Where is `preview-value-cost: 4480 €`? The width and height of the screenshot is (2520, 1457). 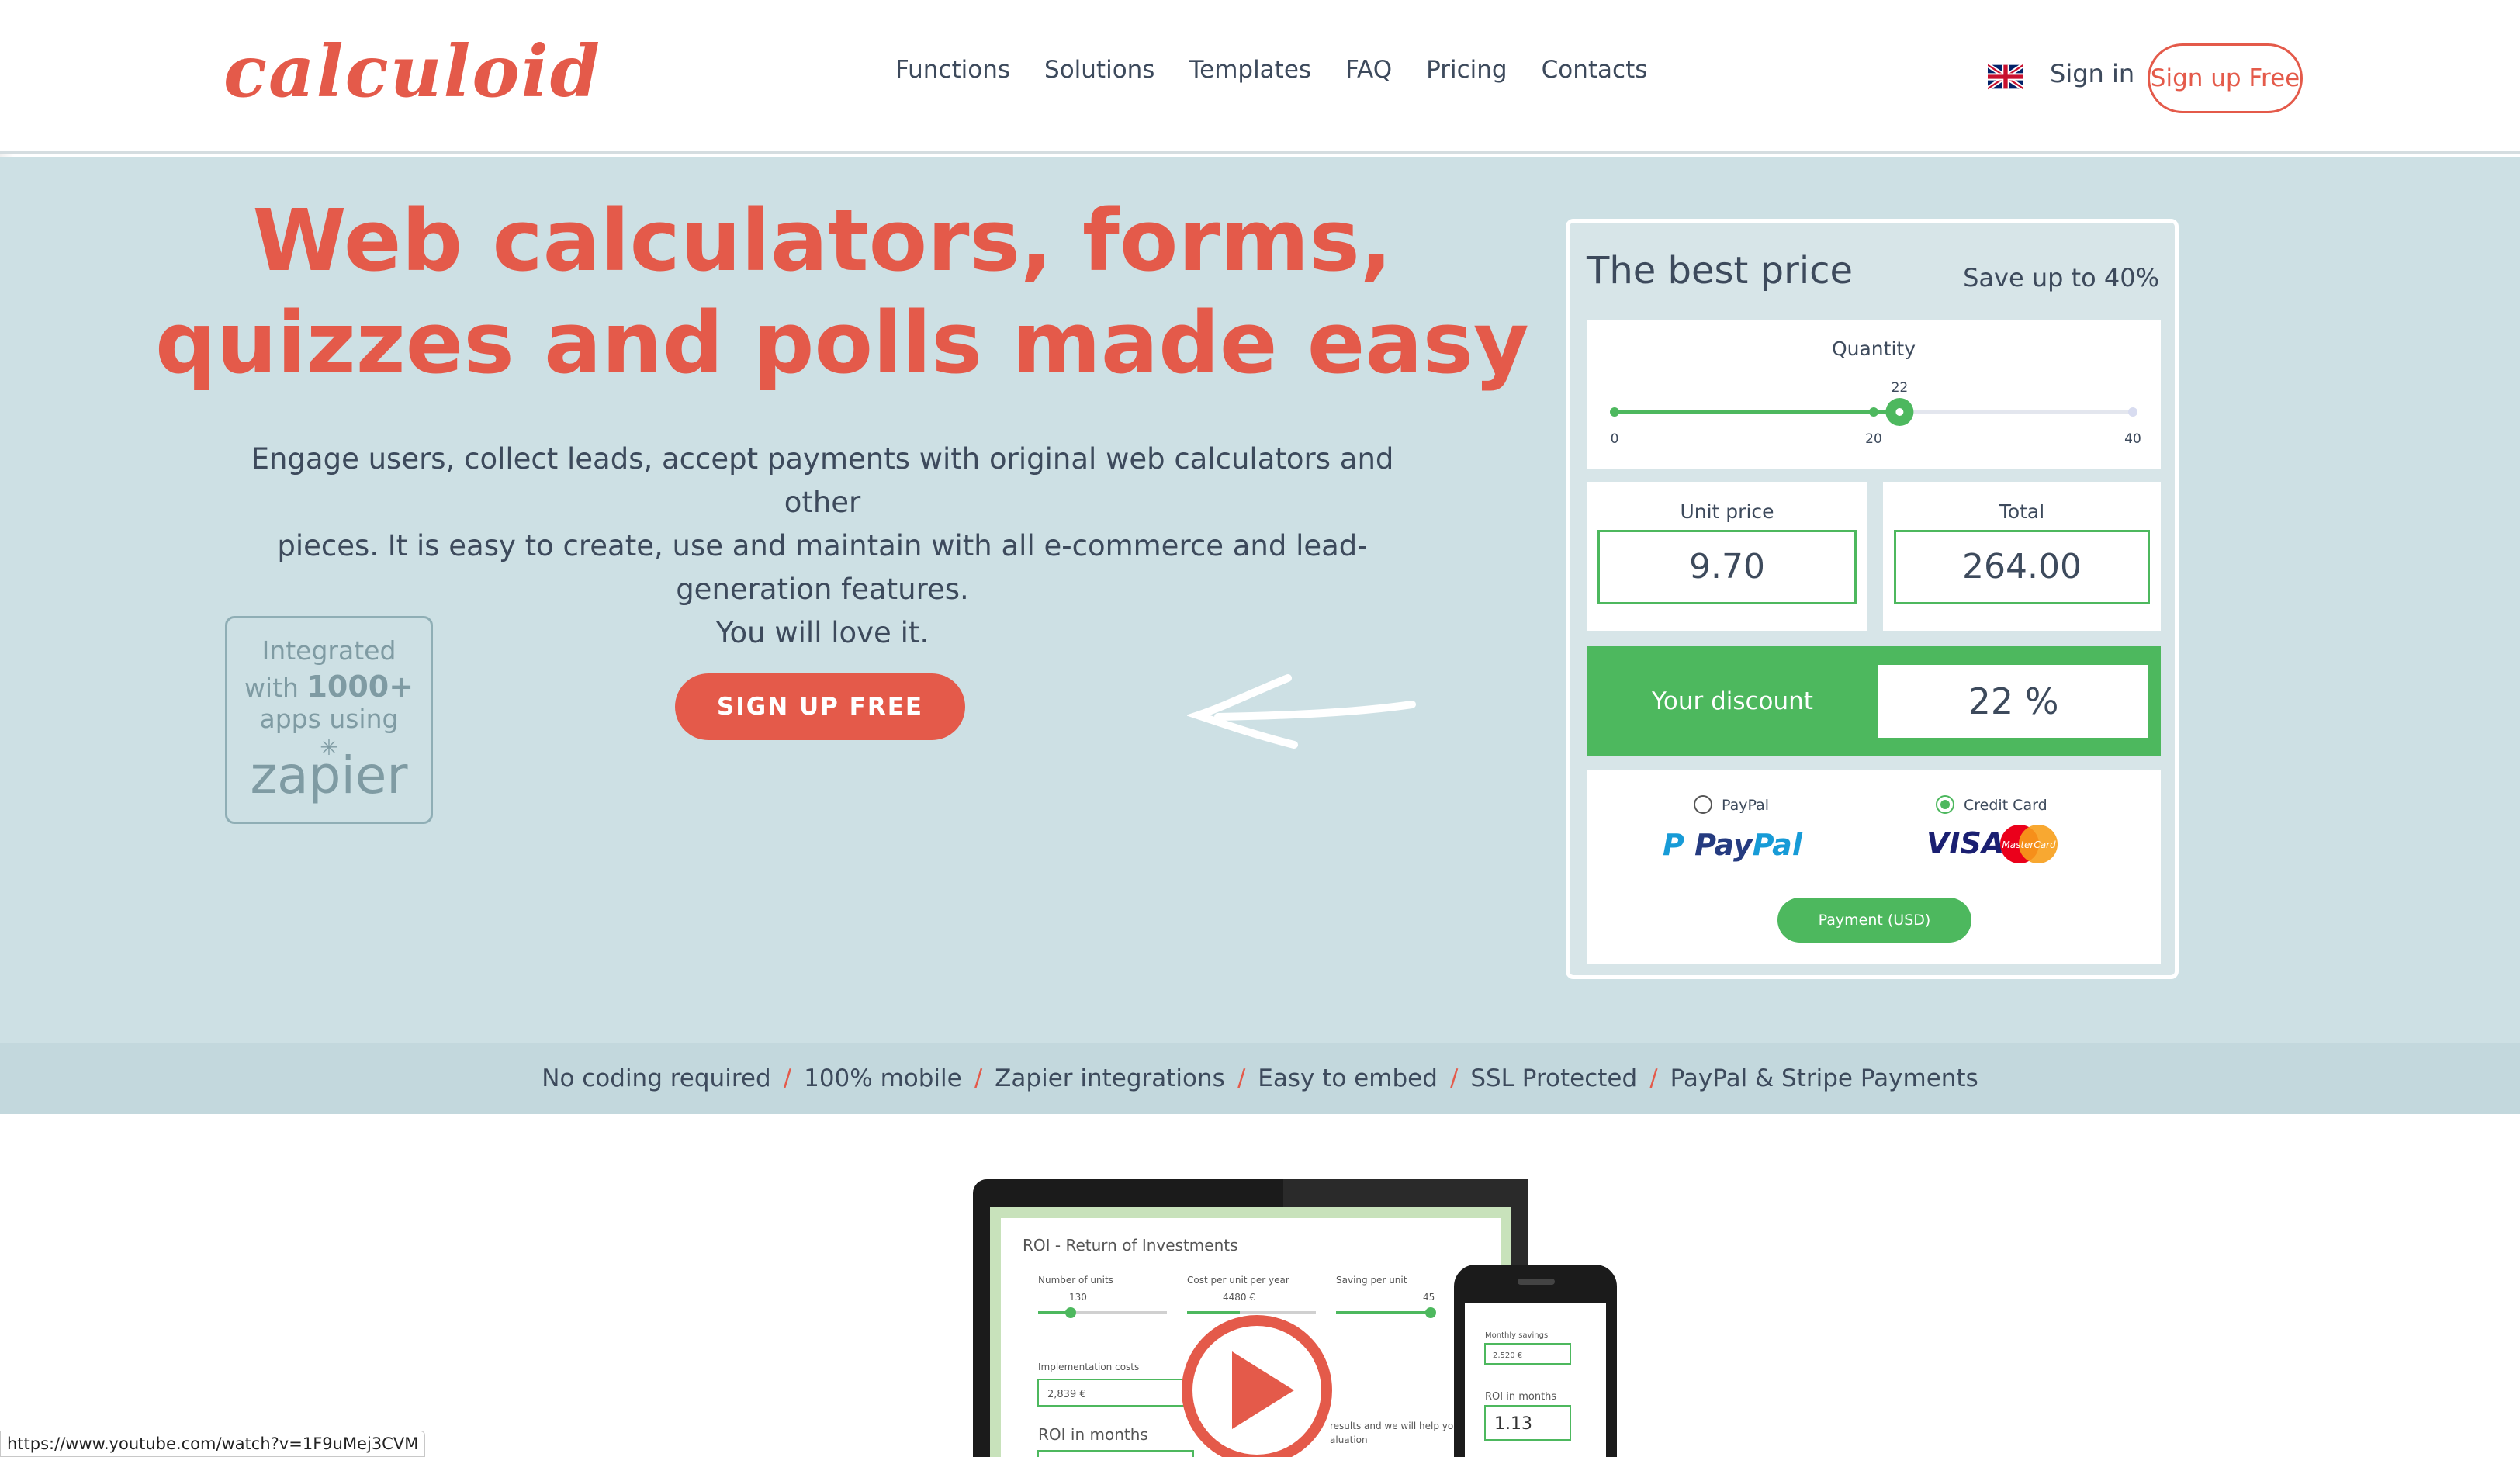 preview-value-cost: 4480 € is located at coordinates (1239, 1297).